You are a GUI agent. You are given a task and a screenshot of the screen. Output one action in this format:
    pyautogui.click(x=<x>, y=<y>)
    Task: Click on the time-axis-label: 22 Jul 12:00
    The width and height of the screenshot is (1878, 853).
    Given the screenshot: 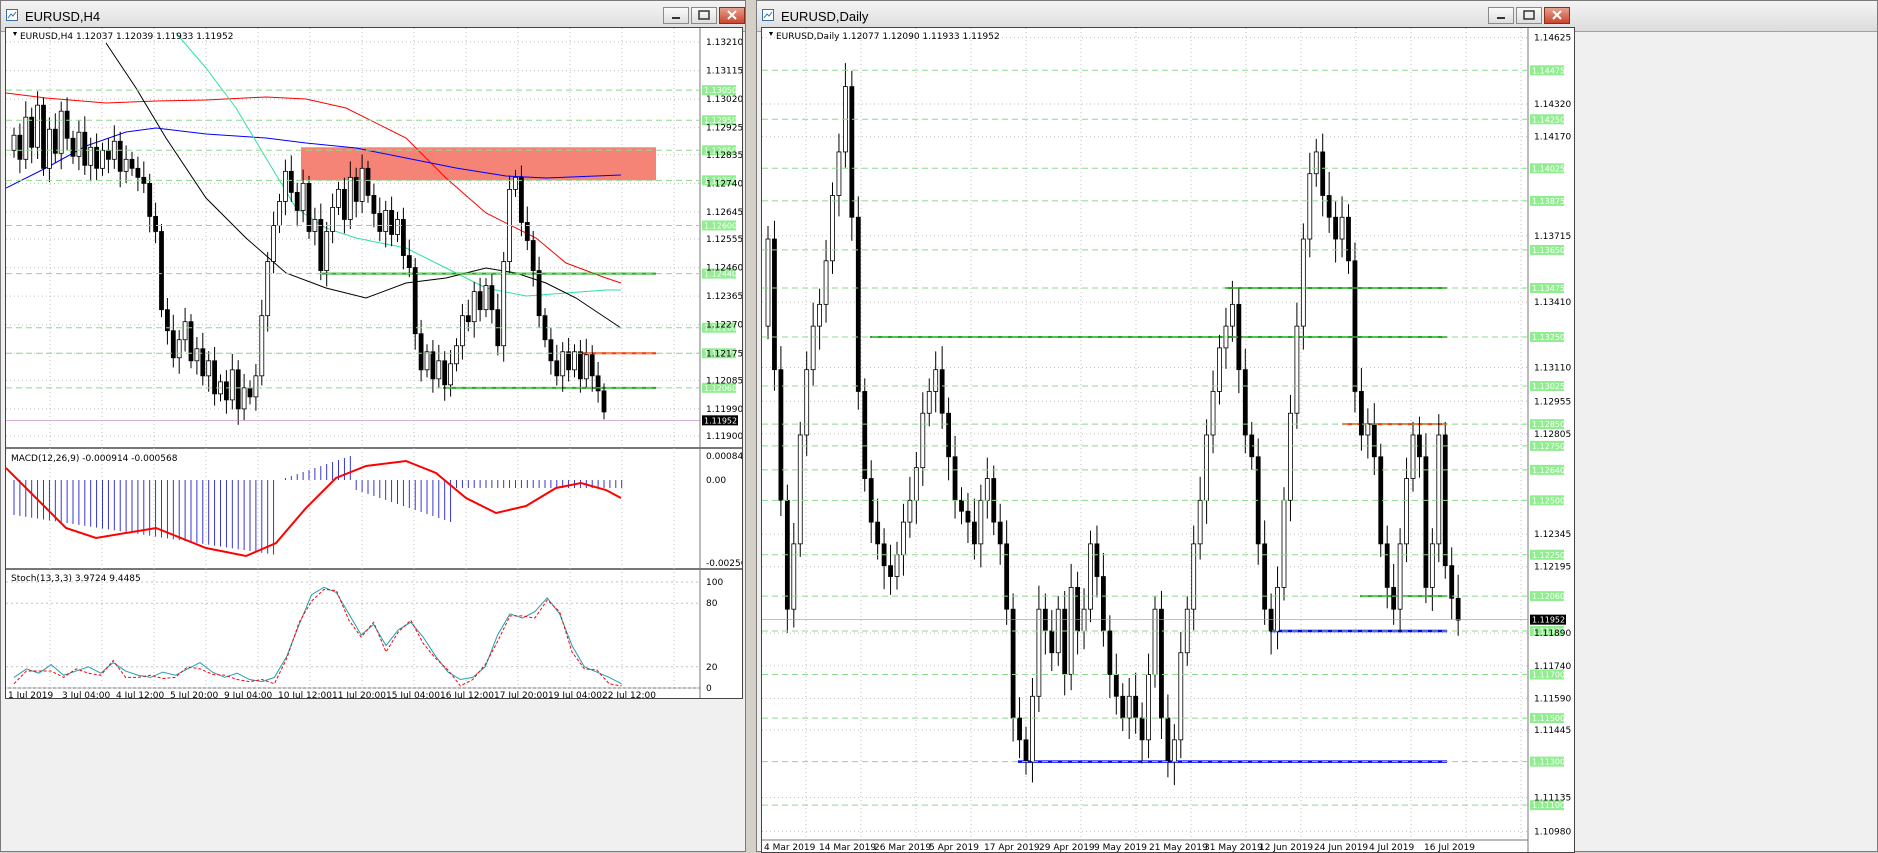 What is the action you would take?
    pyautogui.click(x=629, y=695)
    